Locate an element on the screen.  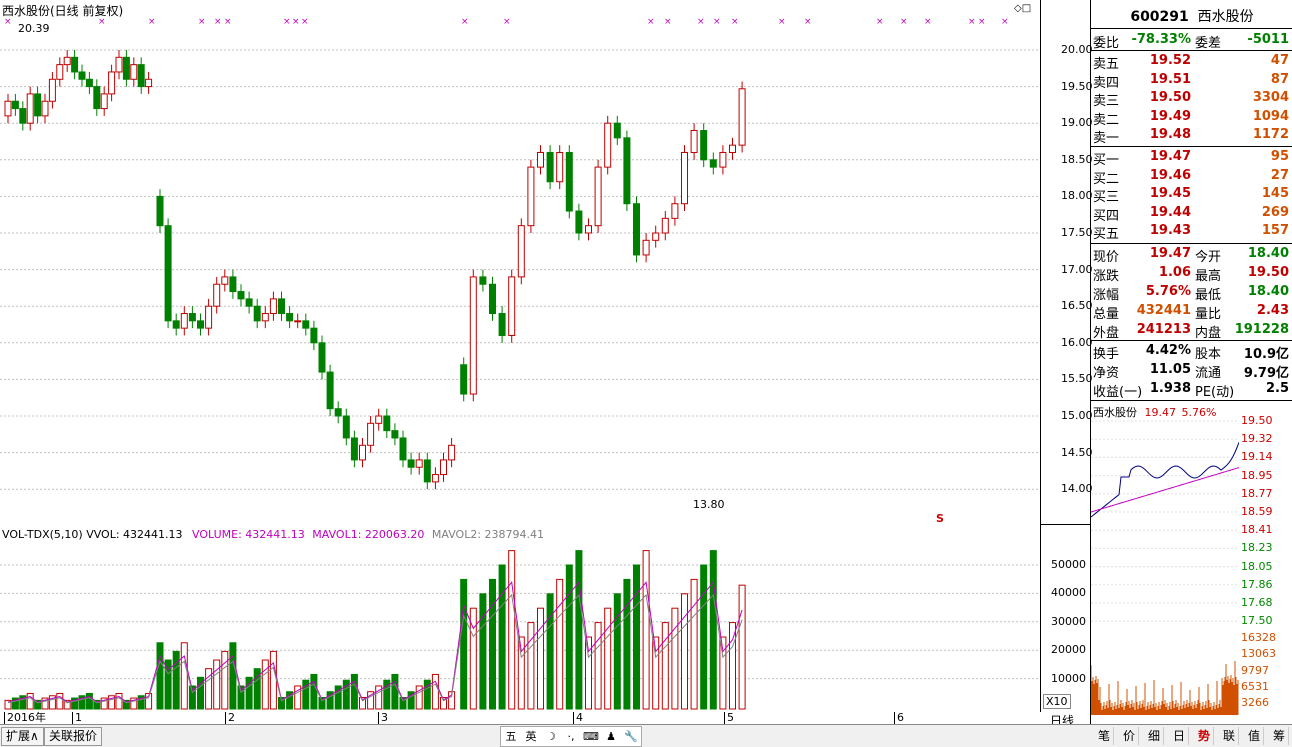
buy-level: 买二 19.46 27 is located at coordinates (1191, 177).